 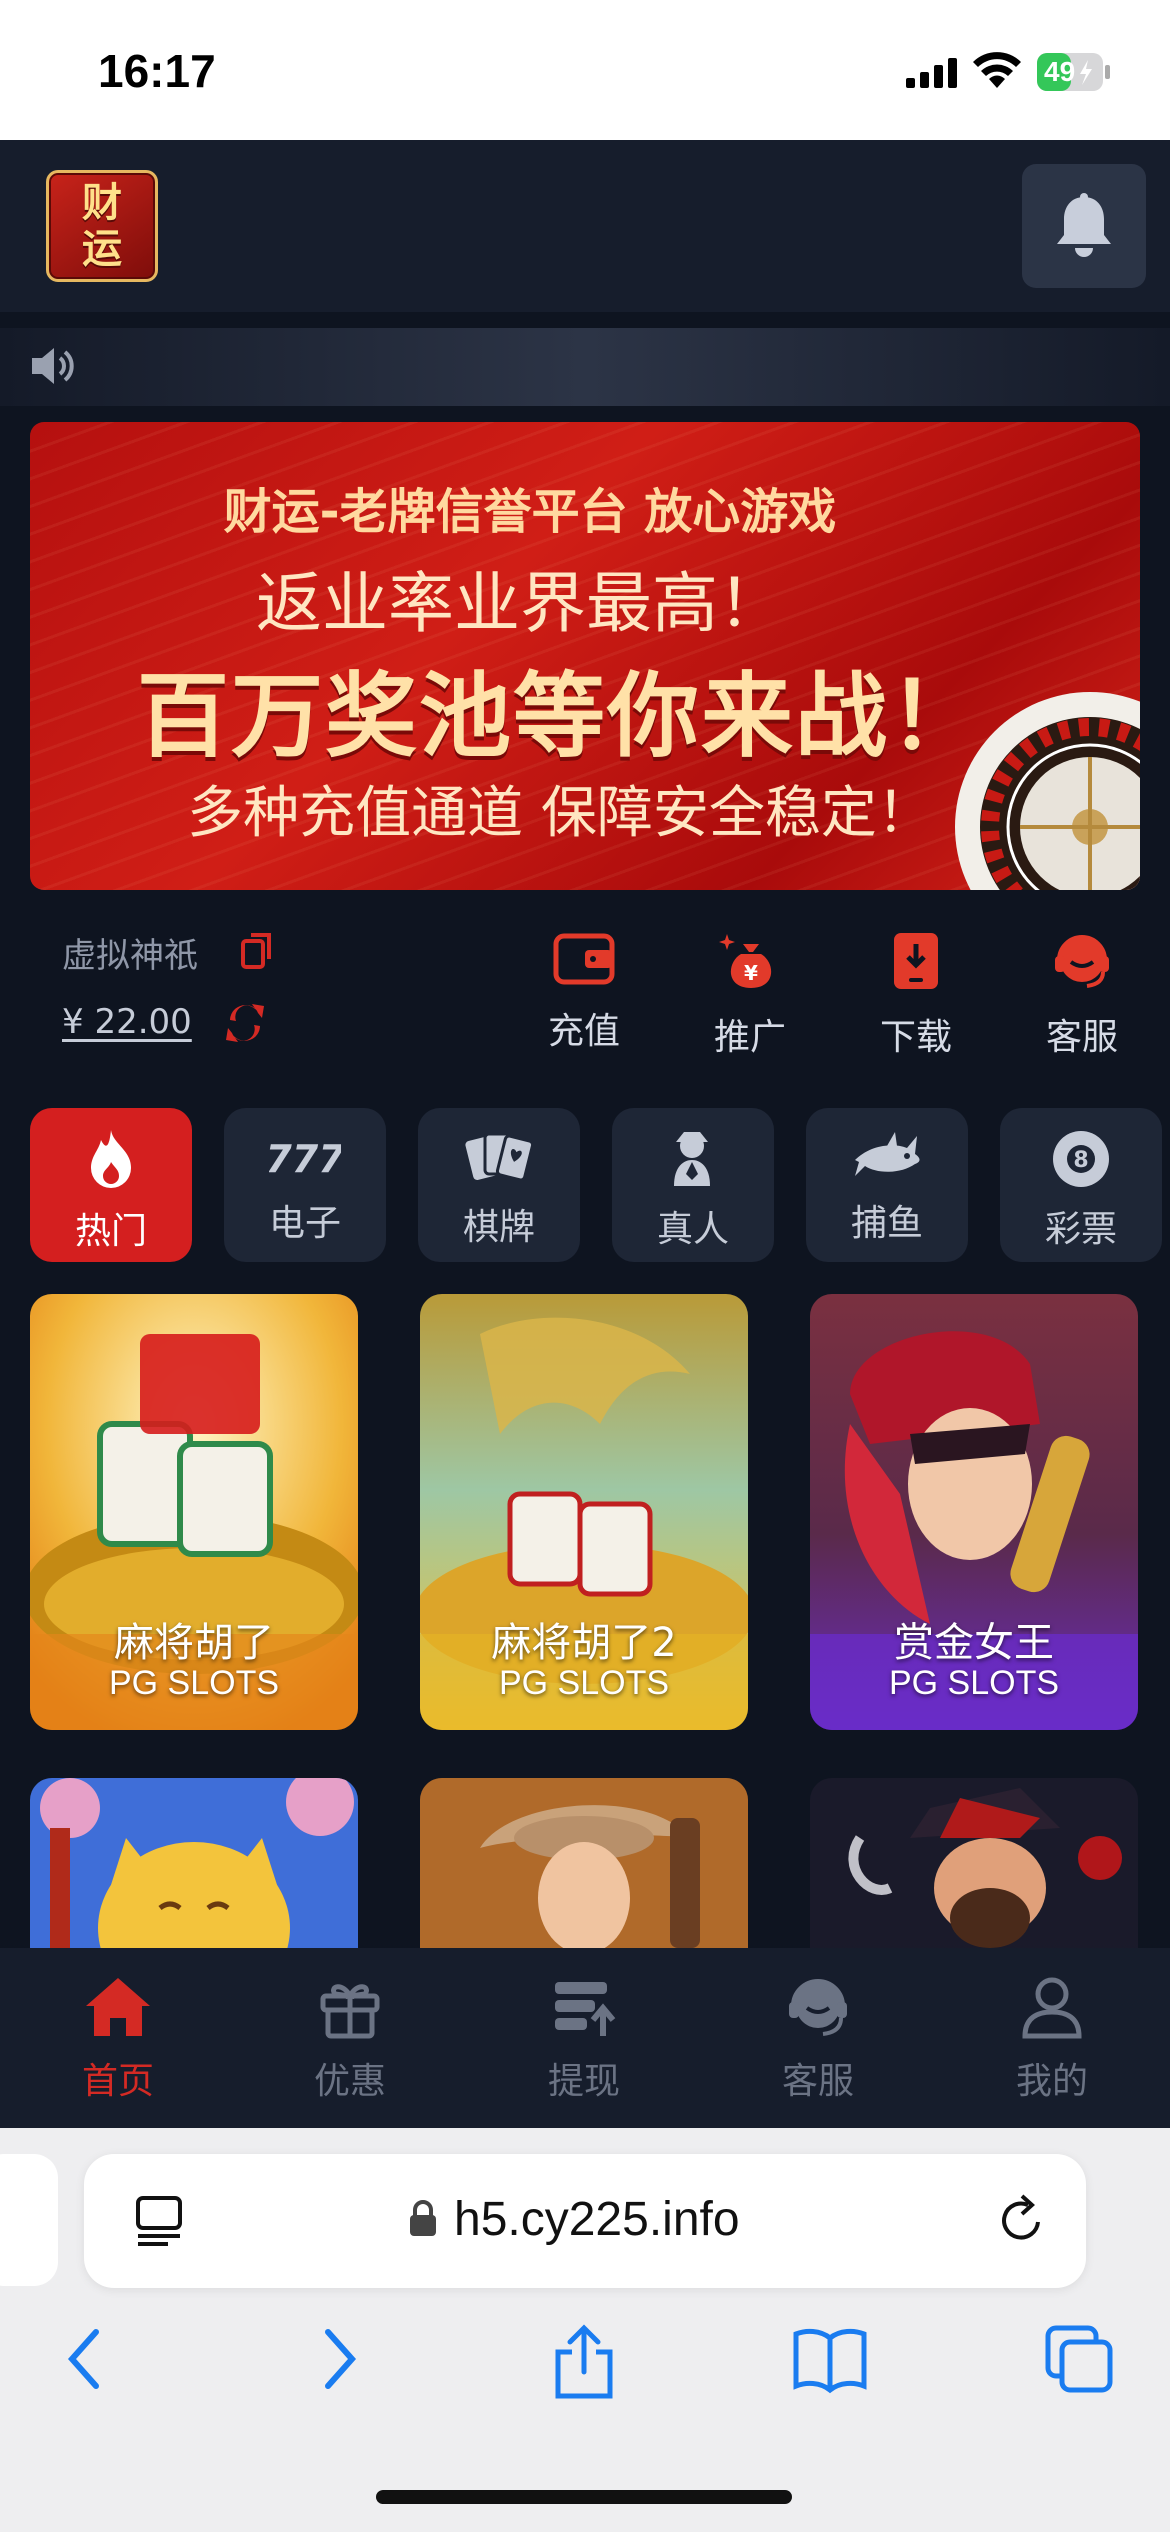 I want to click on game-art-pirate, so click(x=974, y=1863).